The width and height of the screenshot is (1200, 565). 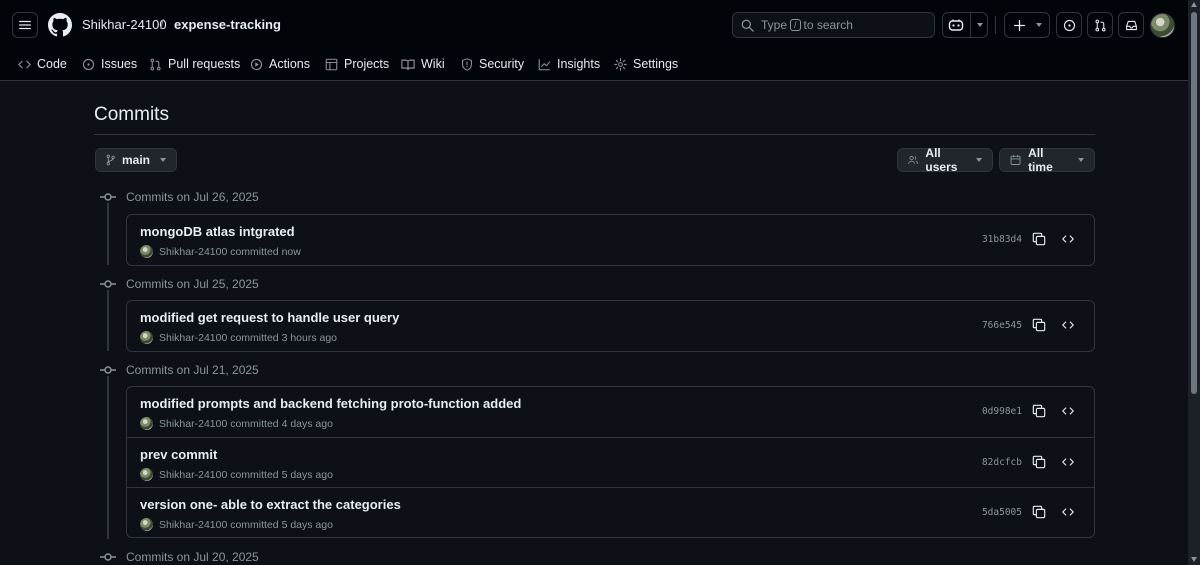 I want to click on tab-label: Security, so click(x=502, y=64).